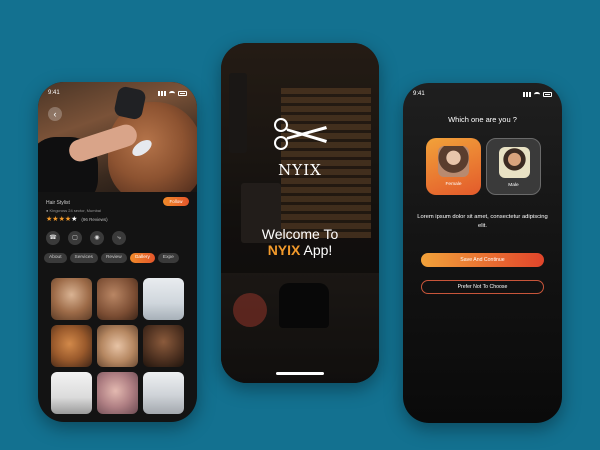 This screenshot has width=600, height=450. I want to click on scissors-logo-icon, so click(300, 134).